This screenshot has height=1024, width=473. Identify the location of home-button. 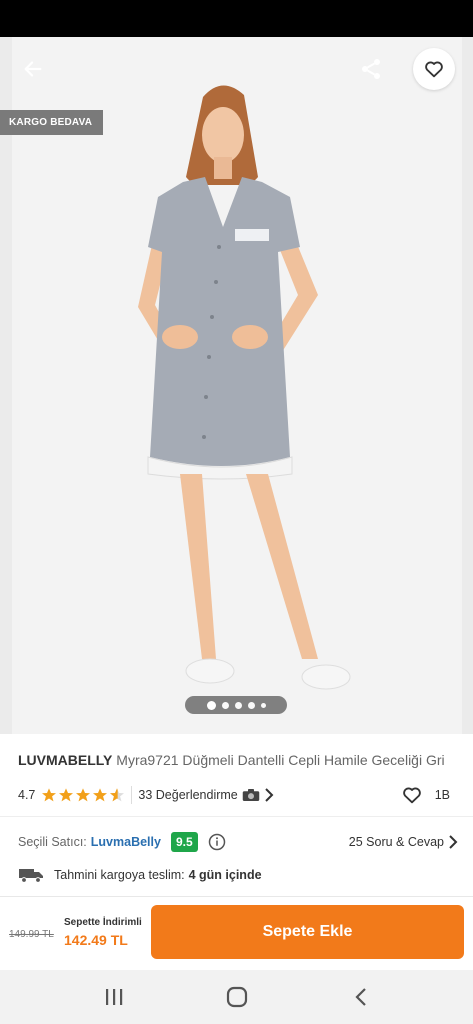
(237, 997).